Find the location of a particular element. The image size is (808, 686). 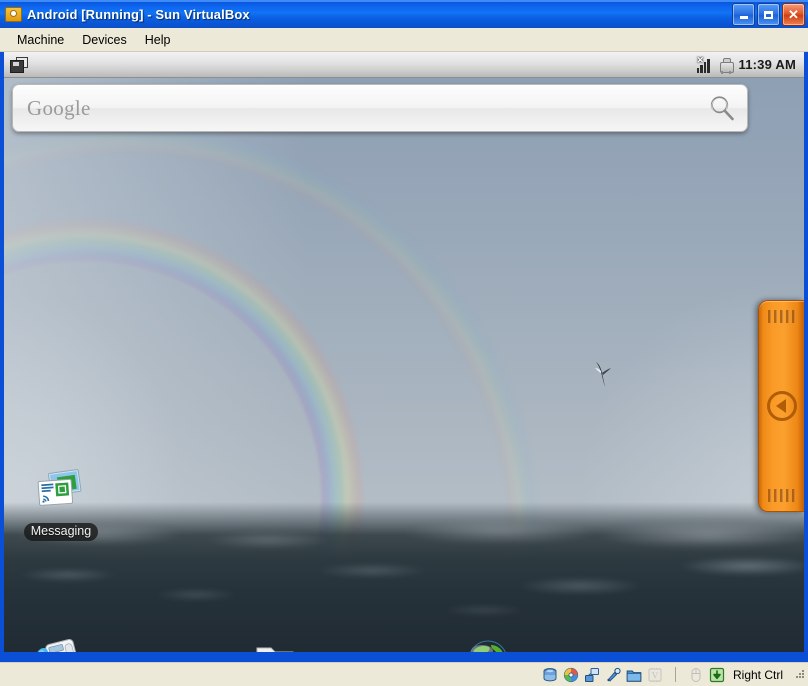

status-bar-clock: 11:39 AM is located at coordinates (767, 64).